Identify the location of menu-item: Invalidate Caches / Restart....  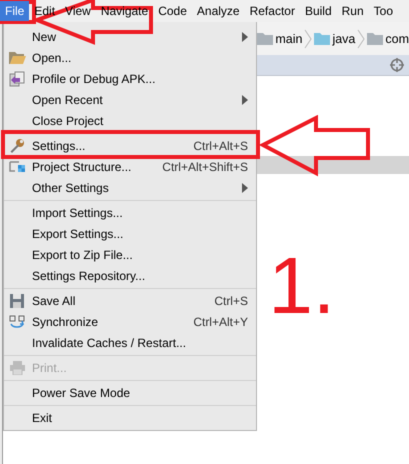
(130, 342).